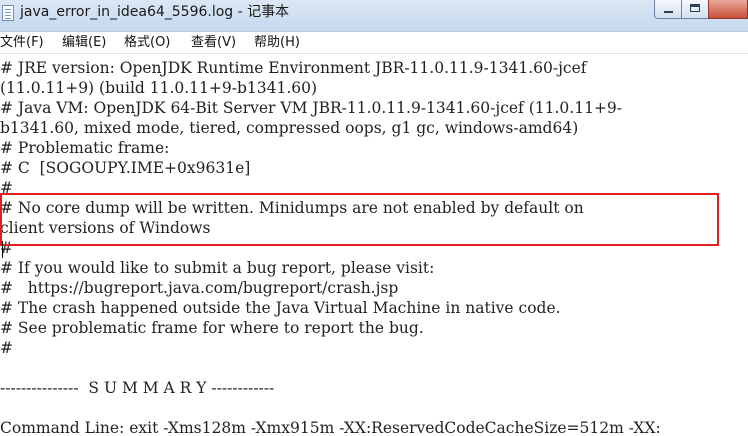  What do you see at coordinates (6, 348) in the screenshot?
I see `log-line: #` at bounding box center [6, 348].